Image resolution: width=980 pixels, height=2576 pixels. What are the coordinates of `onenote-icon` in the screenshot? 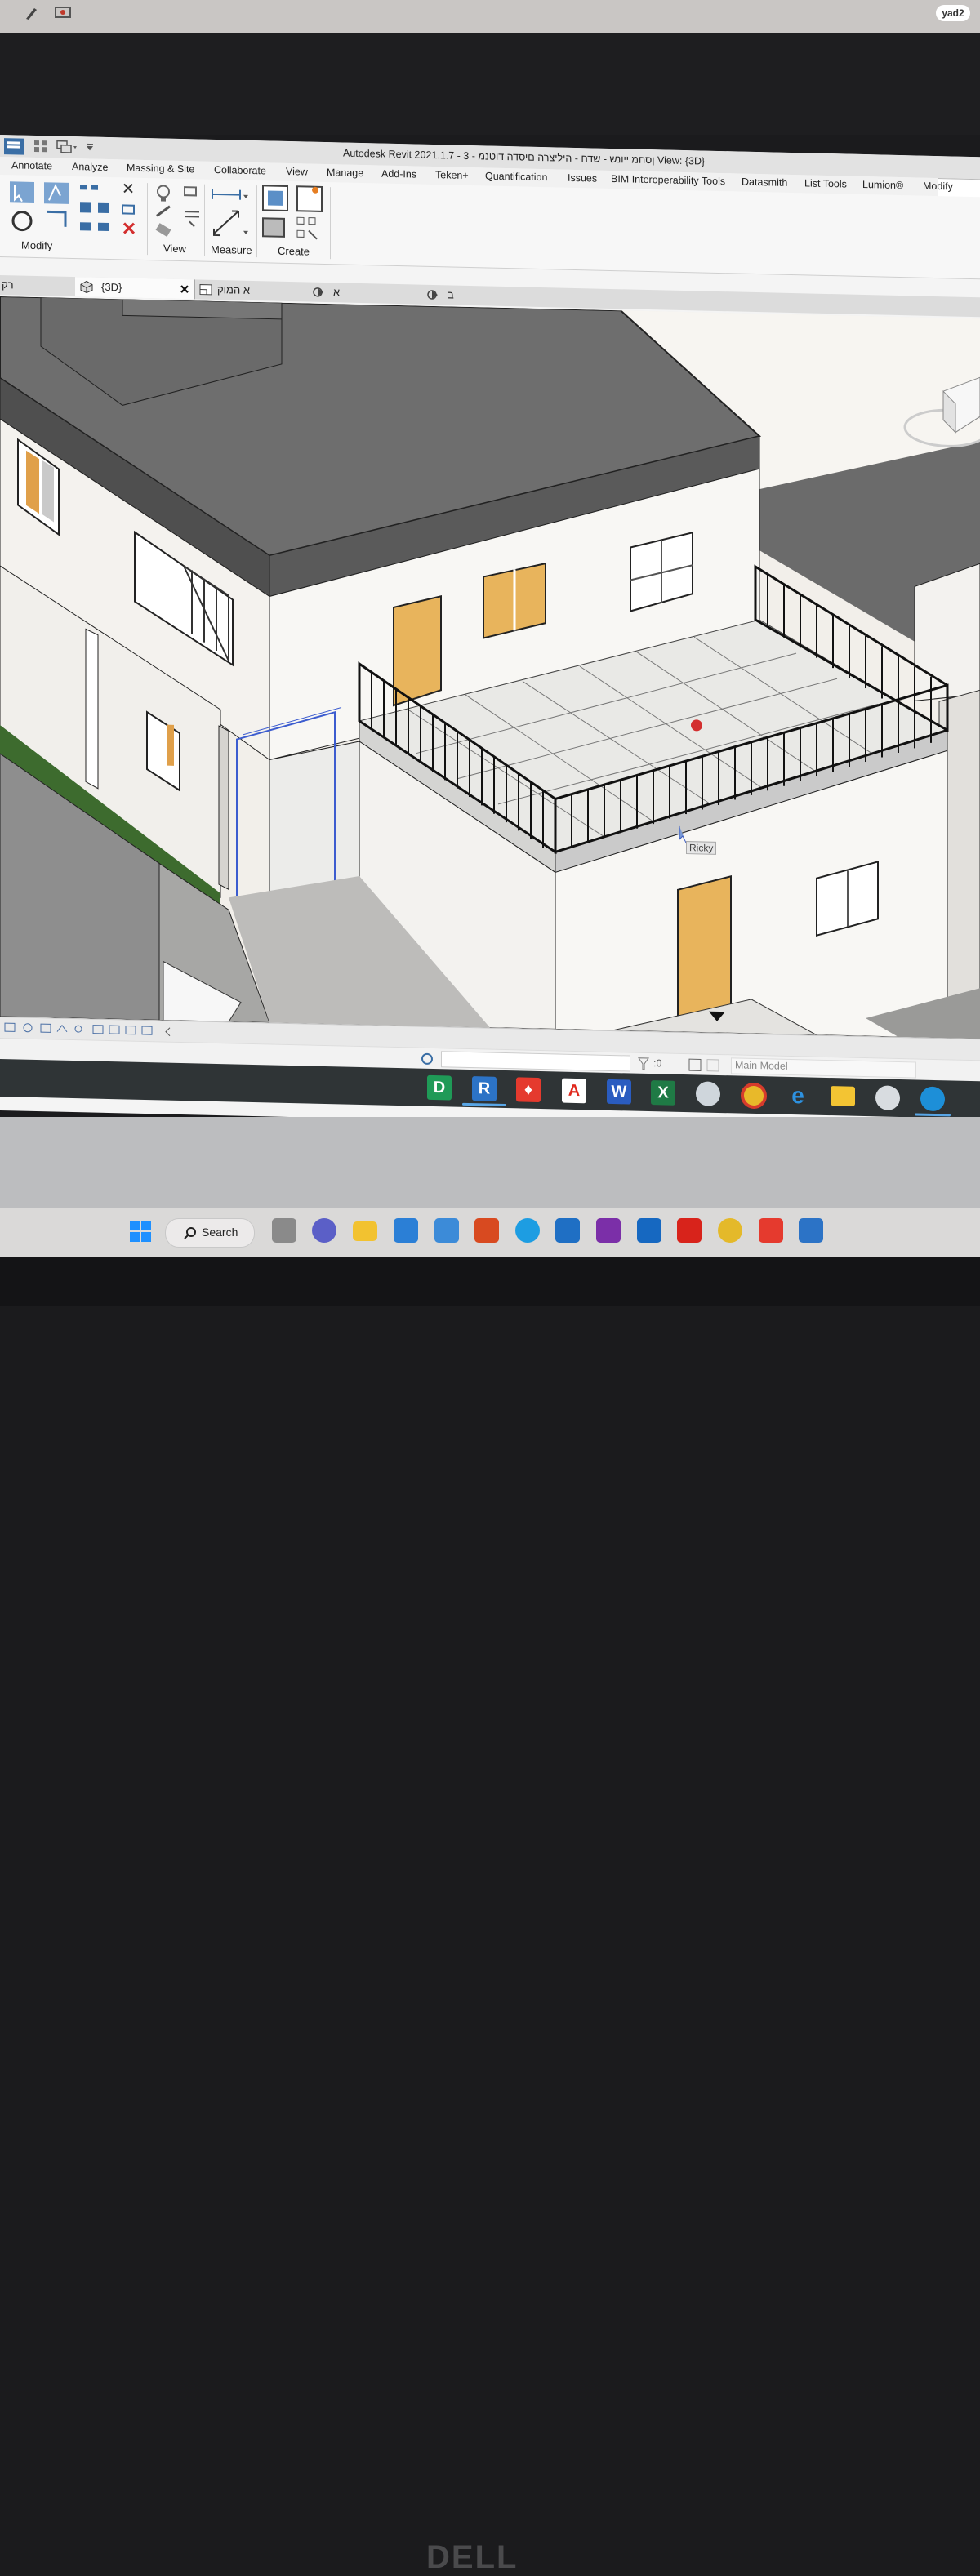 It's located at (608, 1230).